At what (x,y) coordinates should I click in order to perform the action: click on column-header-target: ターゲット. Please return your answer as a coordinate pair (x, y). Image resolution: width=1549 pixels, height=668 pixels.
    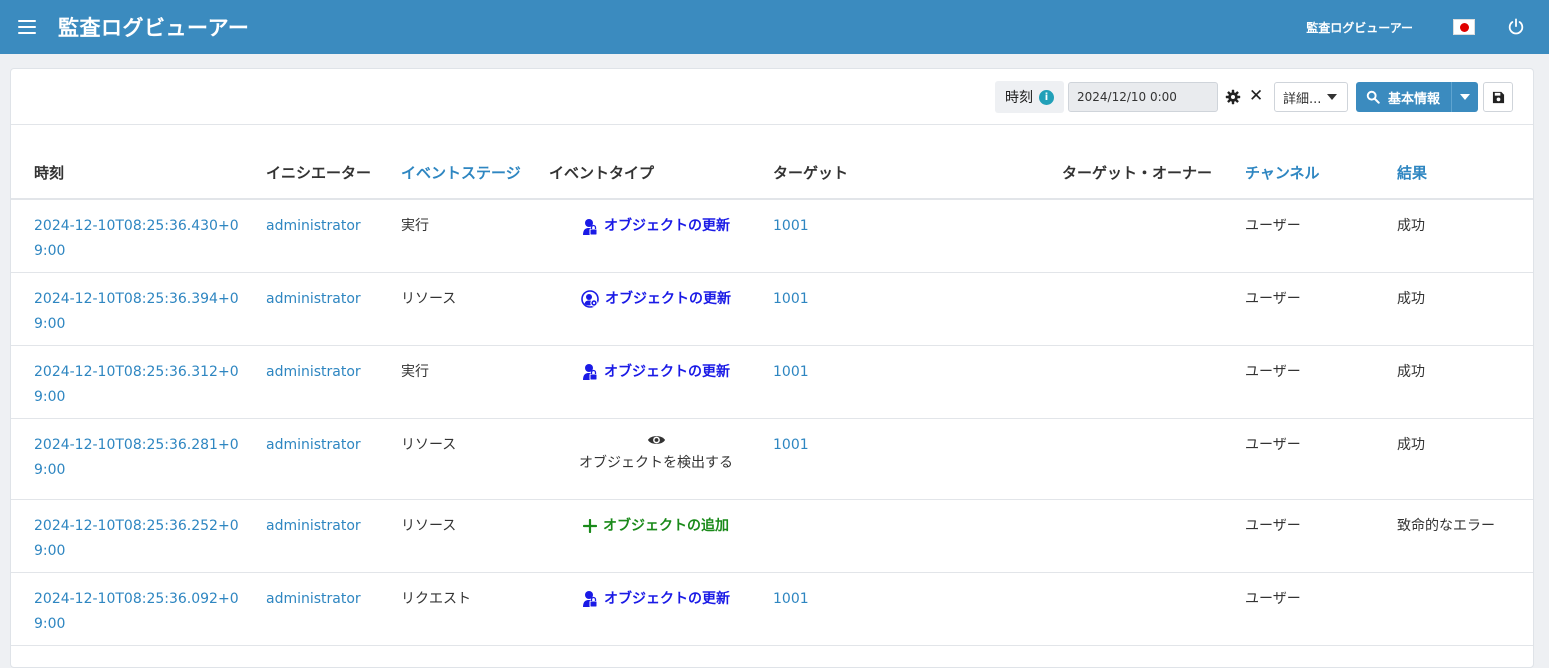
    Looking at the image, I should click on (917, 163).